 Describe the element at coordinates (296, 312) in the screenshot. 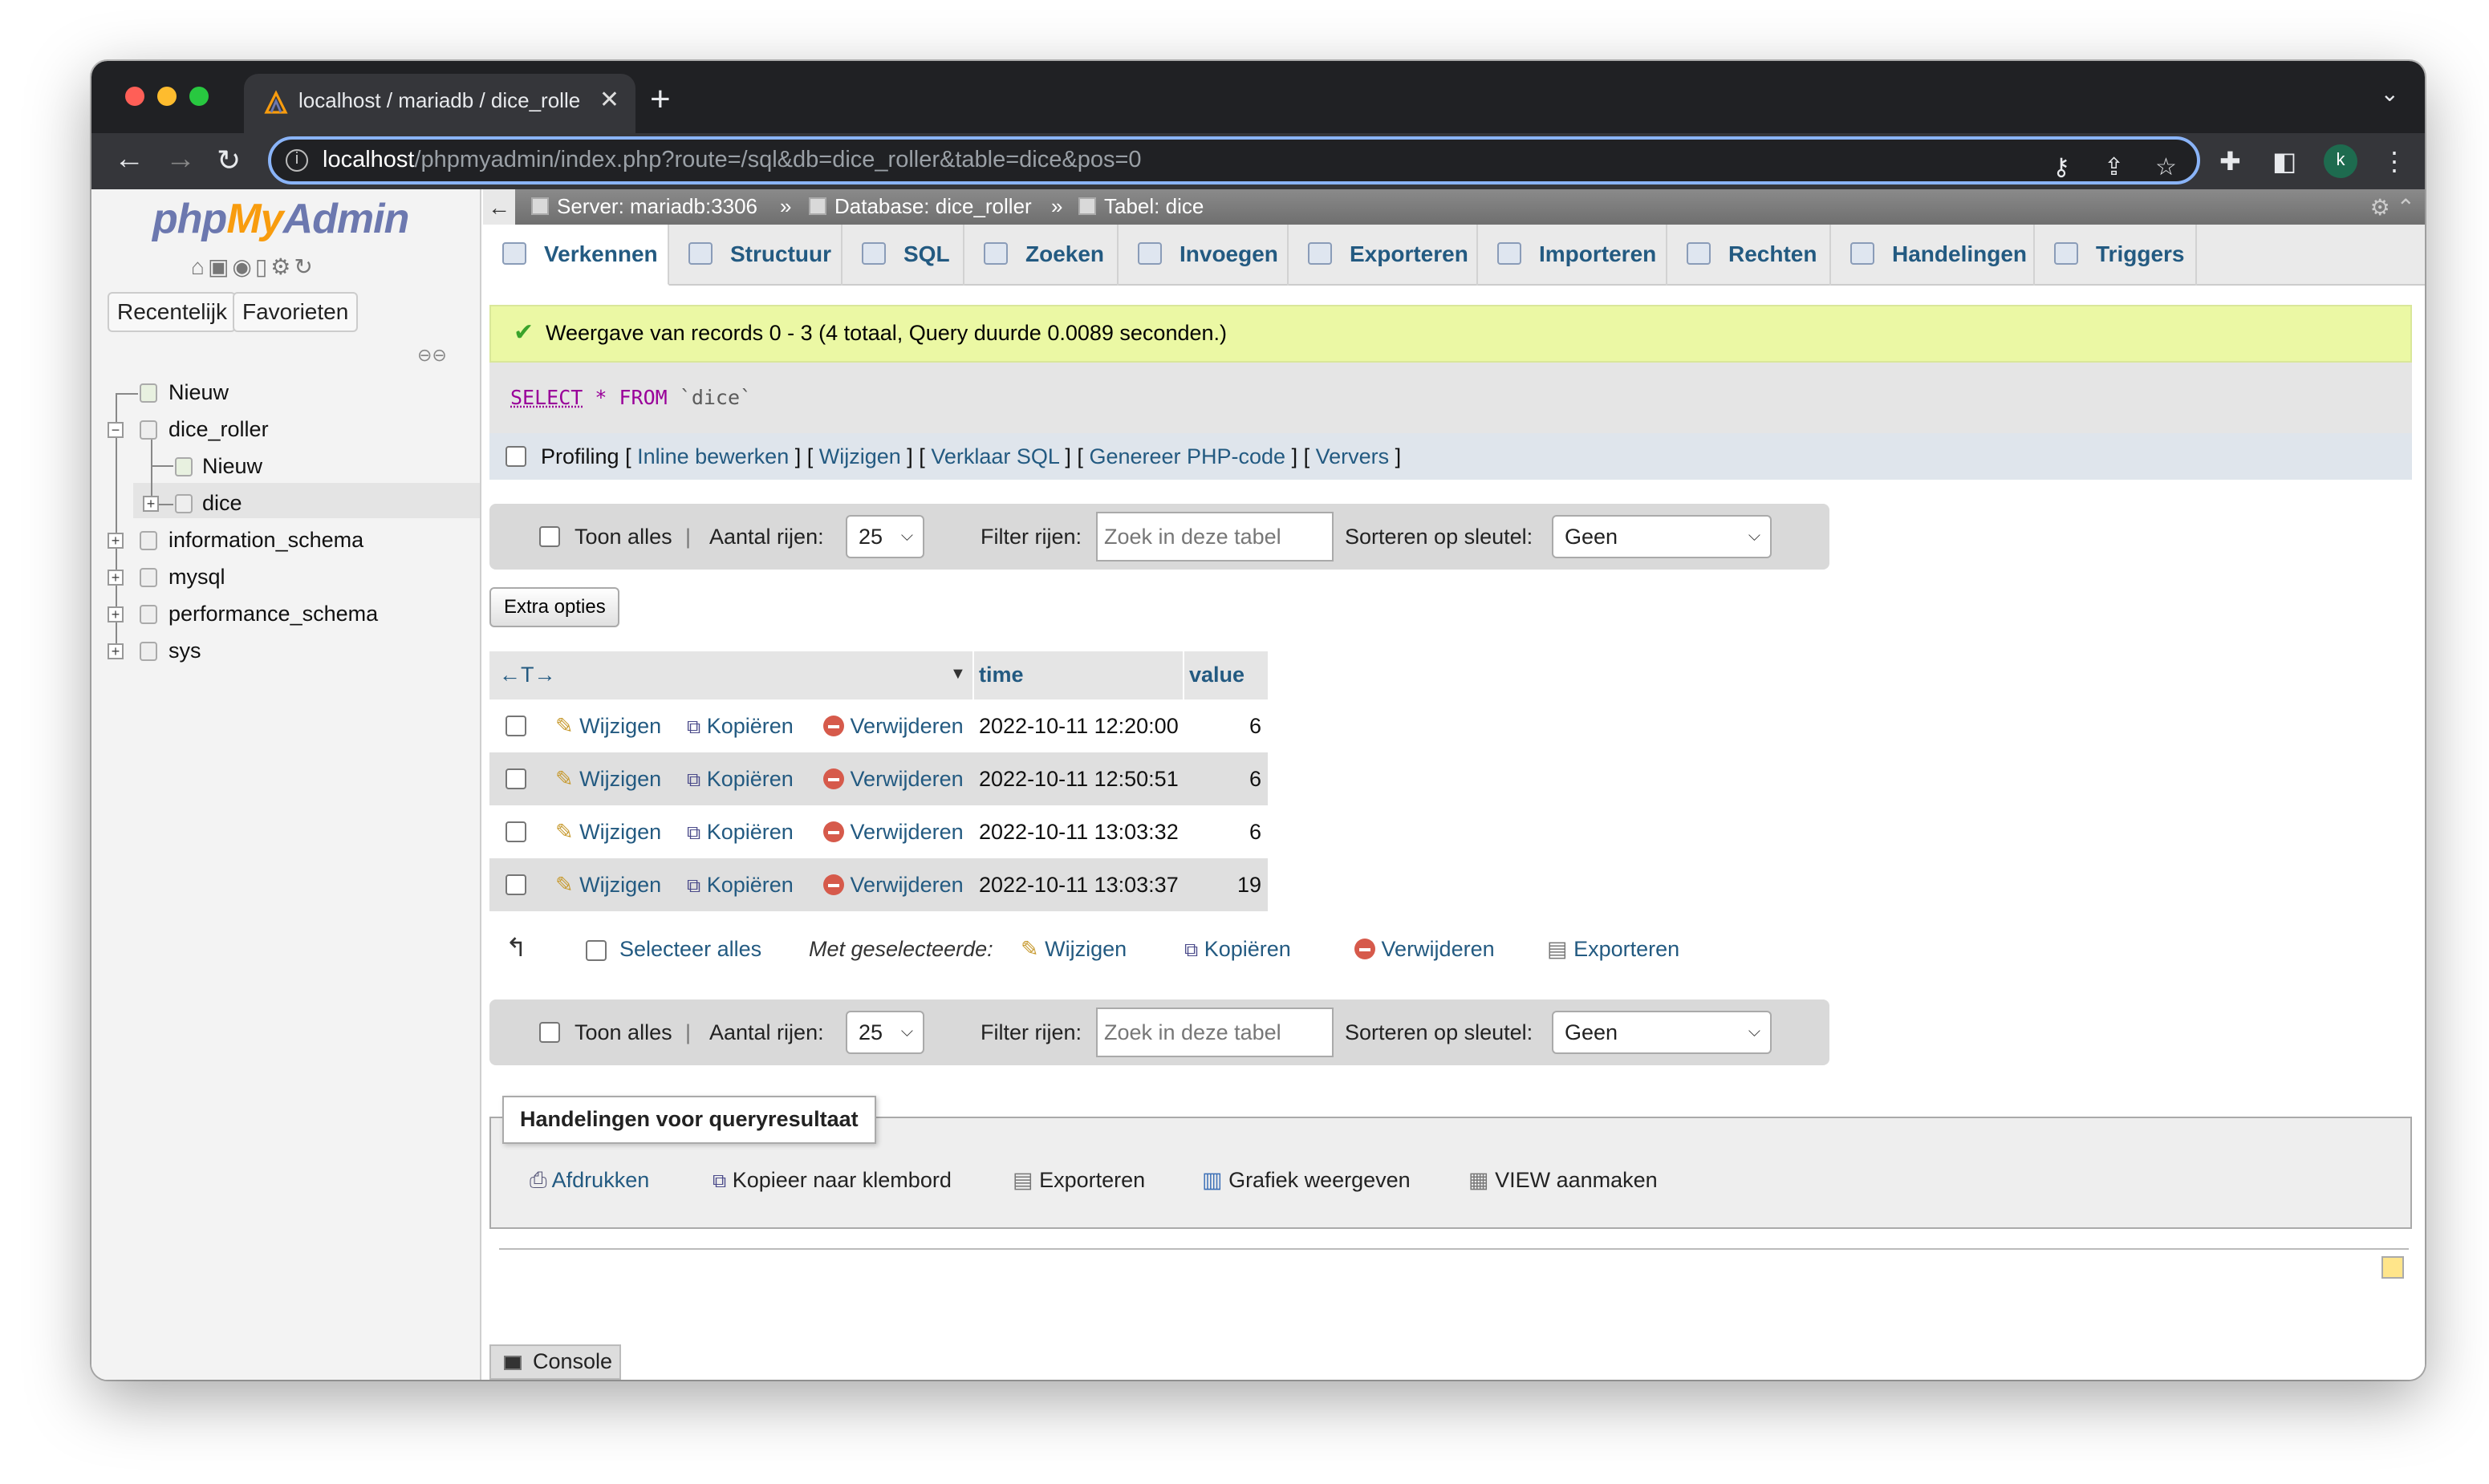

I see `favorites-button: Favorieten` at that location.